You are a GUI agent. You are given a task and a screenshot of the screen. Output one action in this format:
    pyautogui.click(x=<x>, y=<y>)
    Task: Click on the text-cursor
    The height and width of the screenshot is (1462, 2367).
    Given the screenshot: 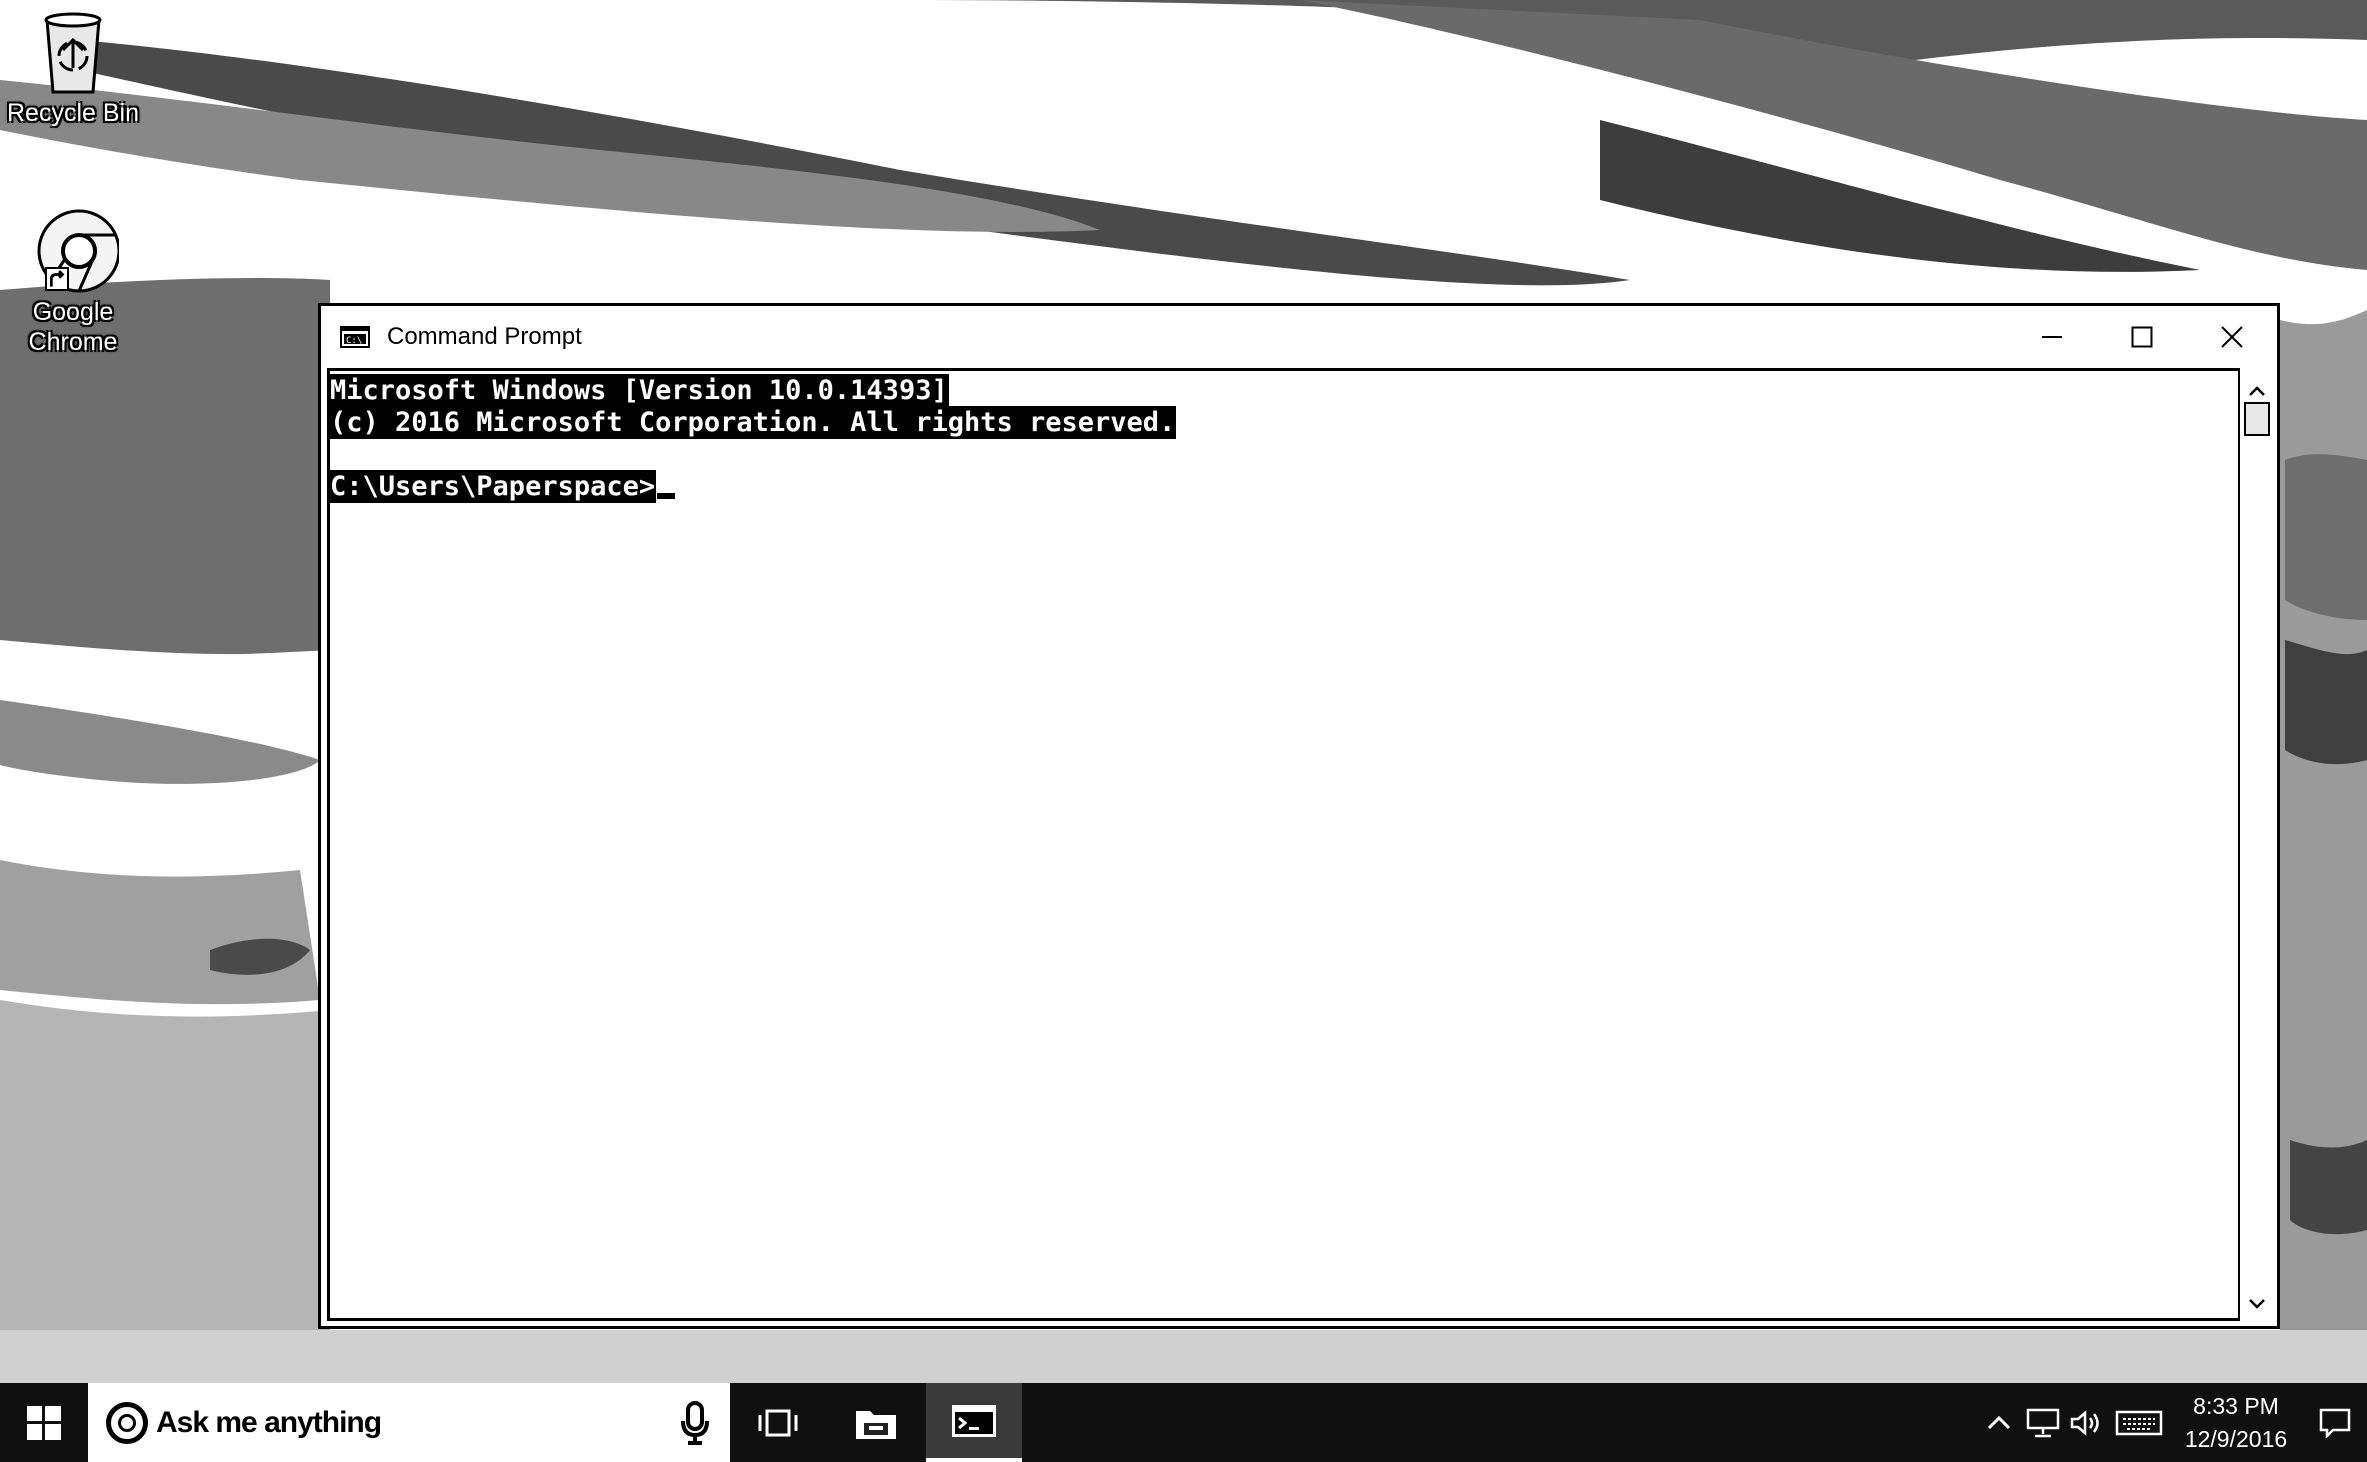 What is the action you would take?
    pyautogui.click(x=666, y=496)
    